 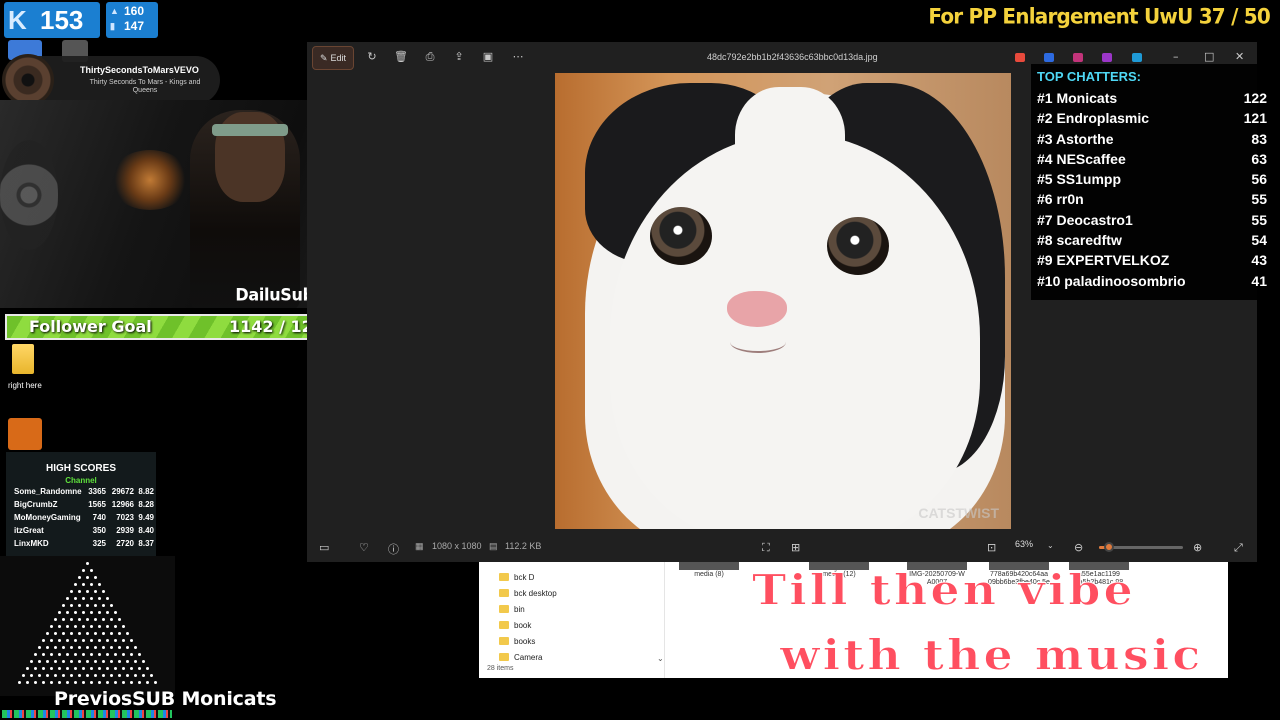 What do you see at coordinates (1024, 544) in the screenshot?
I see `zoom-level: 63%` at bounding box center [1024, 544].